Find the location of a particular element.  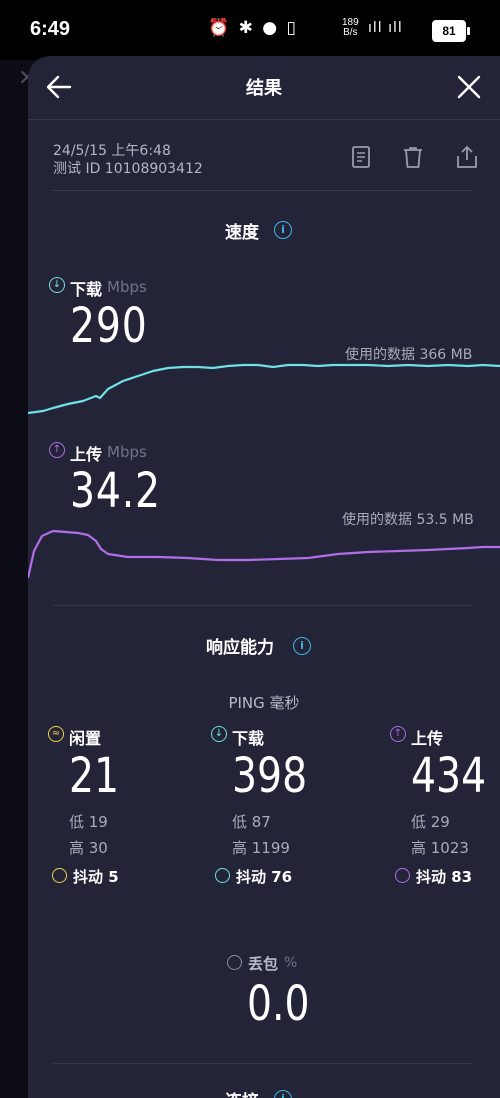

idle-jitter: 抖动 5 is located at coordinates (96, 877).